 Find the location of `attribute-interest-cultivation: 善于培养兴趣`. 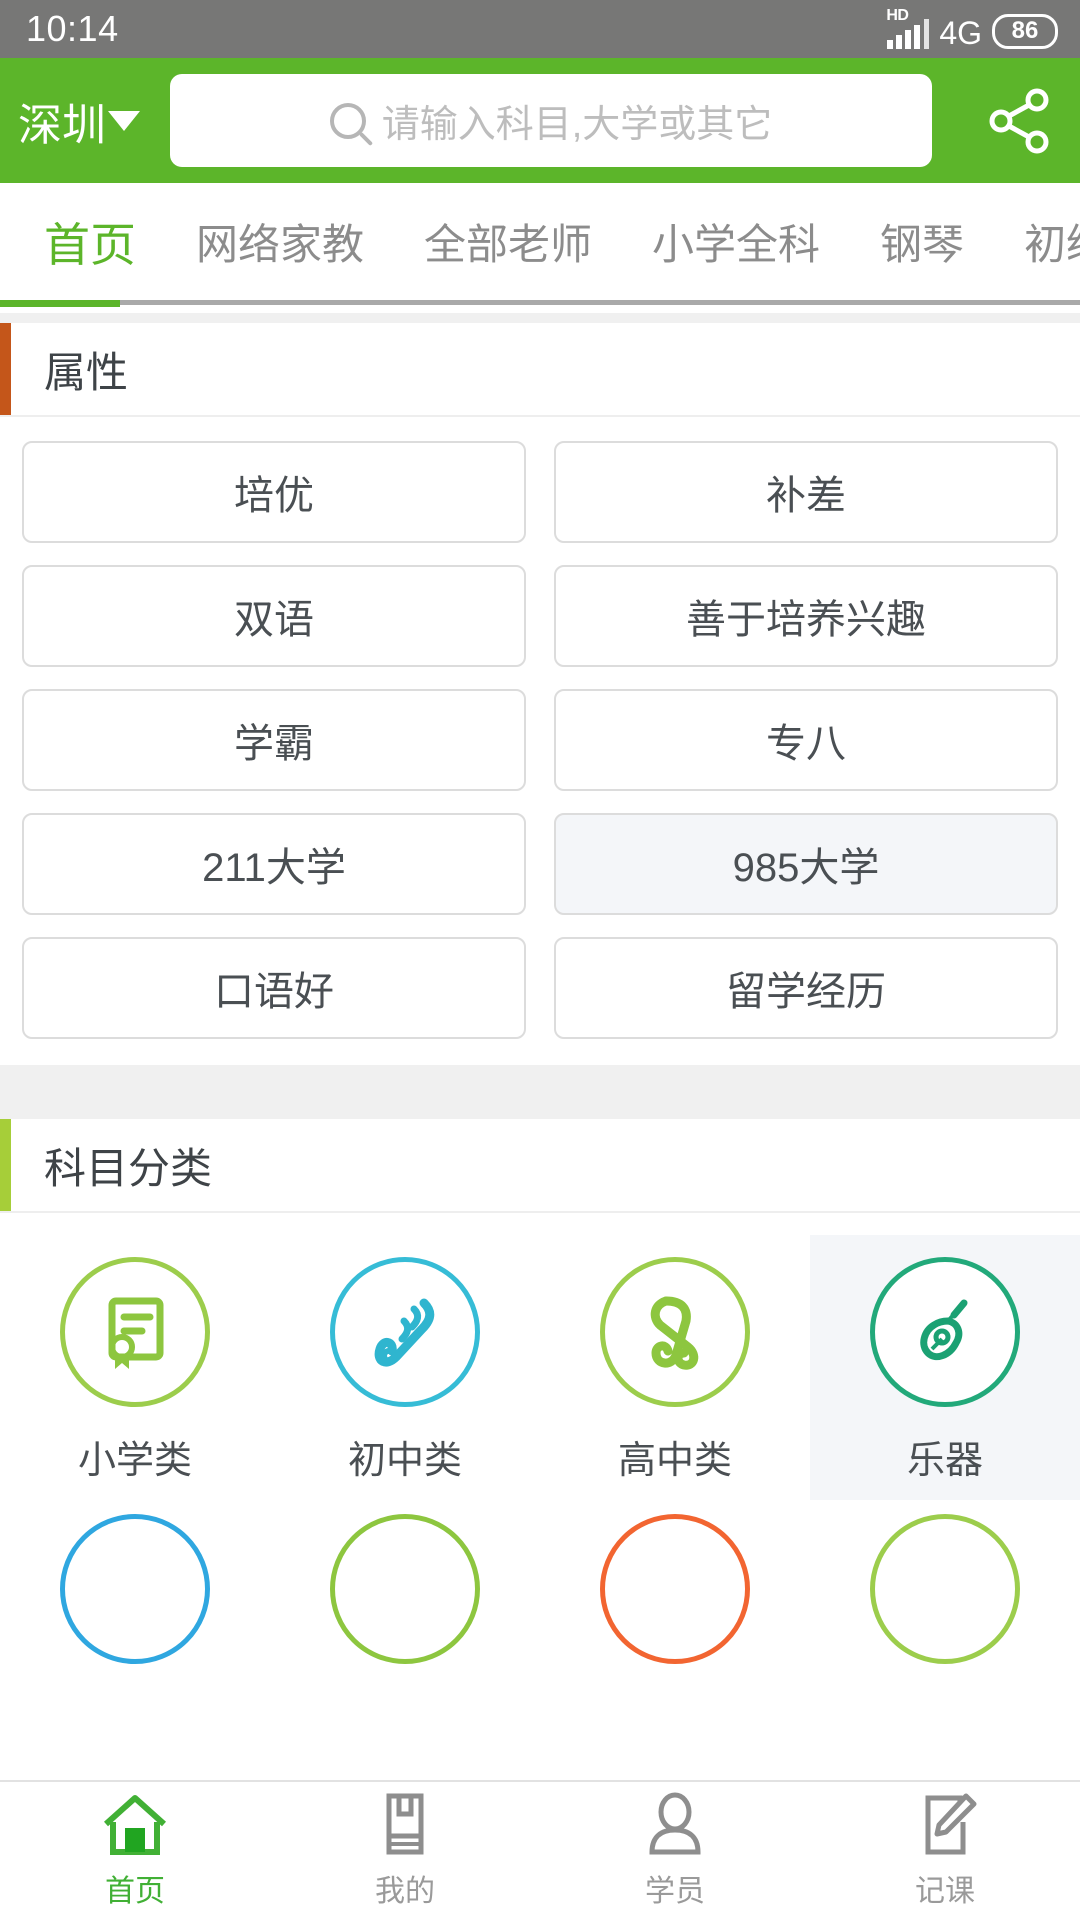

attribute-interest-cultivation: 善于培养兴趣 is located at coordinates (806, 616).